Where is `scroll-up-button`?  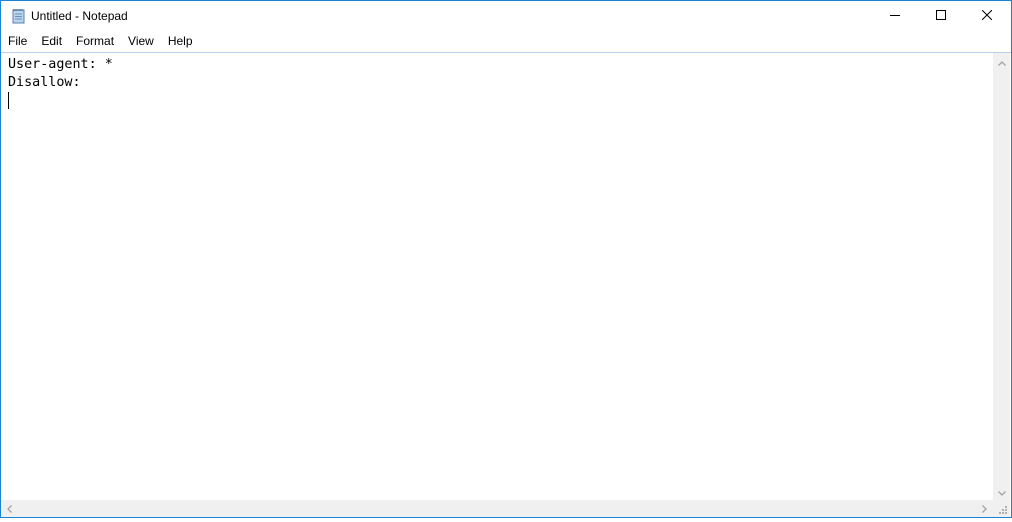
scroll-up-button is located at coordinates (1001, 61).